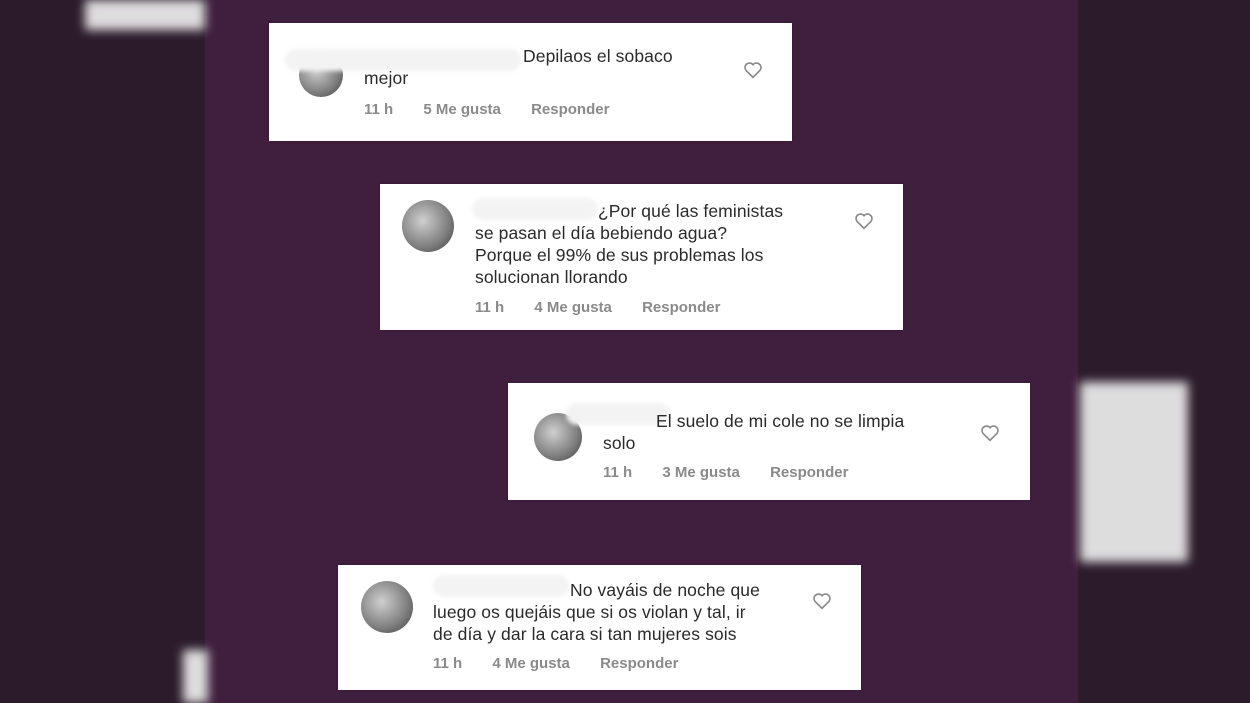  What do you see at coordinates (386, 78) in the screenshot?
I see `comment-text: mejor` at bounding box center [386, 78].